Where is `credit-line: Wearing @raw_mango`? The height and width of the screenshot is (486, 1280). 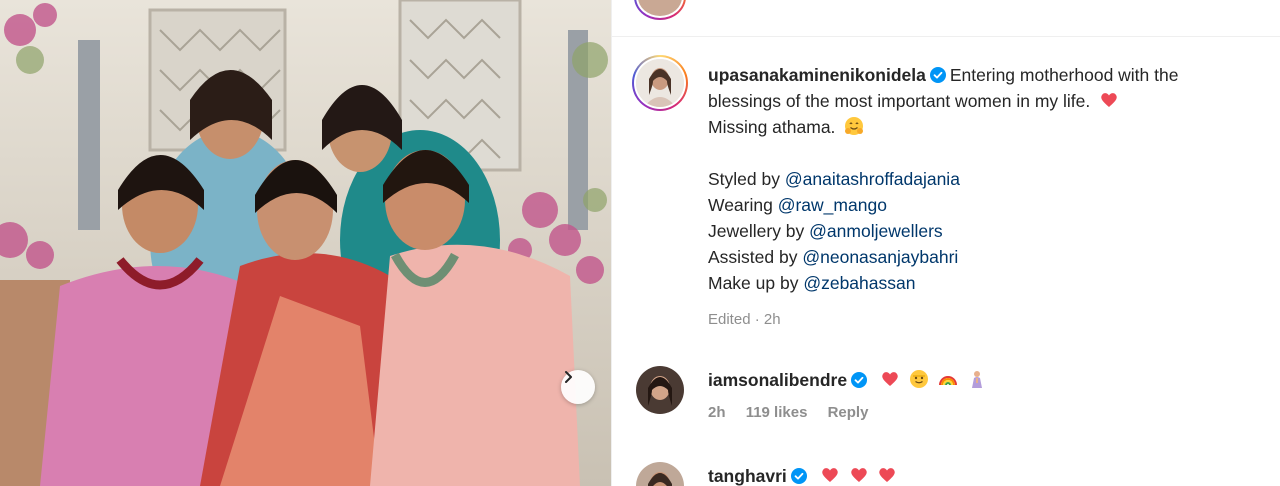
credit-line: Wearing @raw_mango is located at coordinates (797, 205).